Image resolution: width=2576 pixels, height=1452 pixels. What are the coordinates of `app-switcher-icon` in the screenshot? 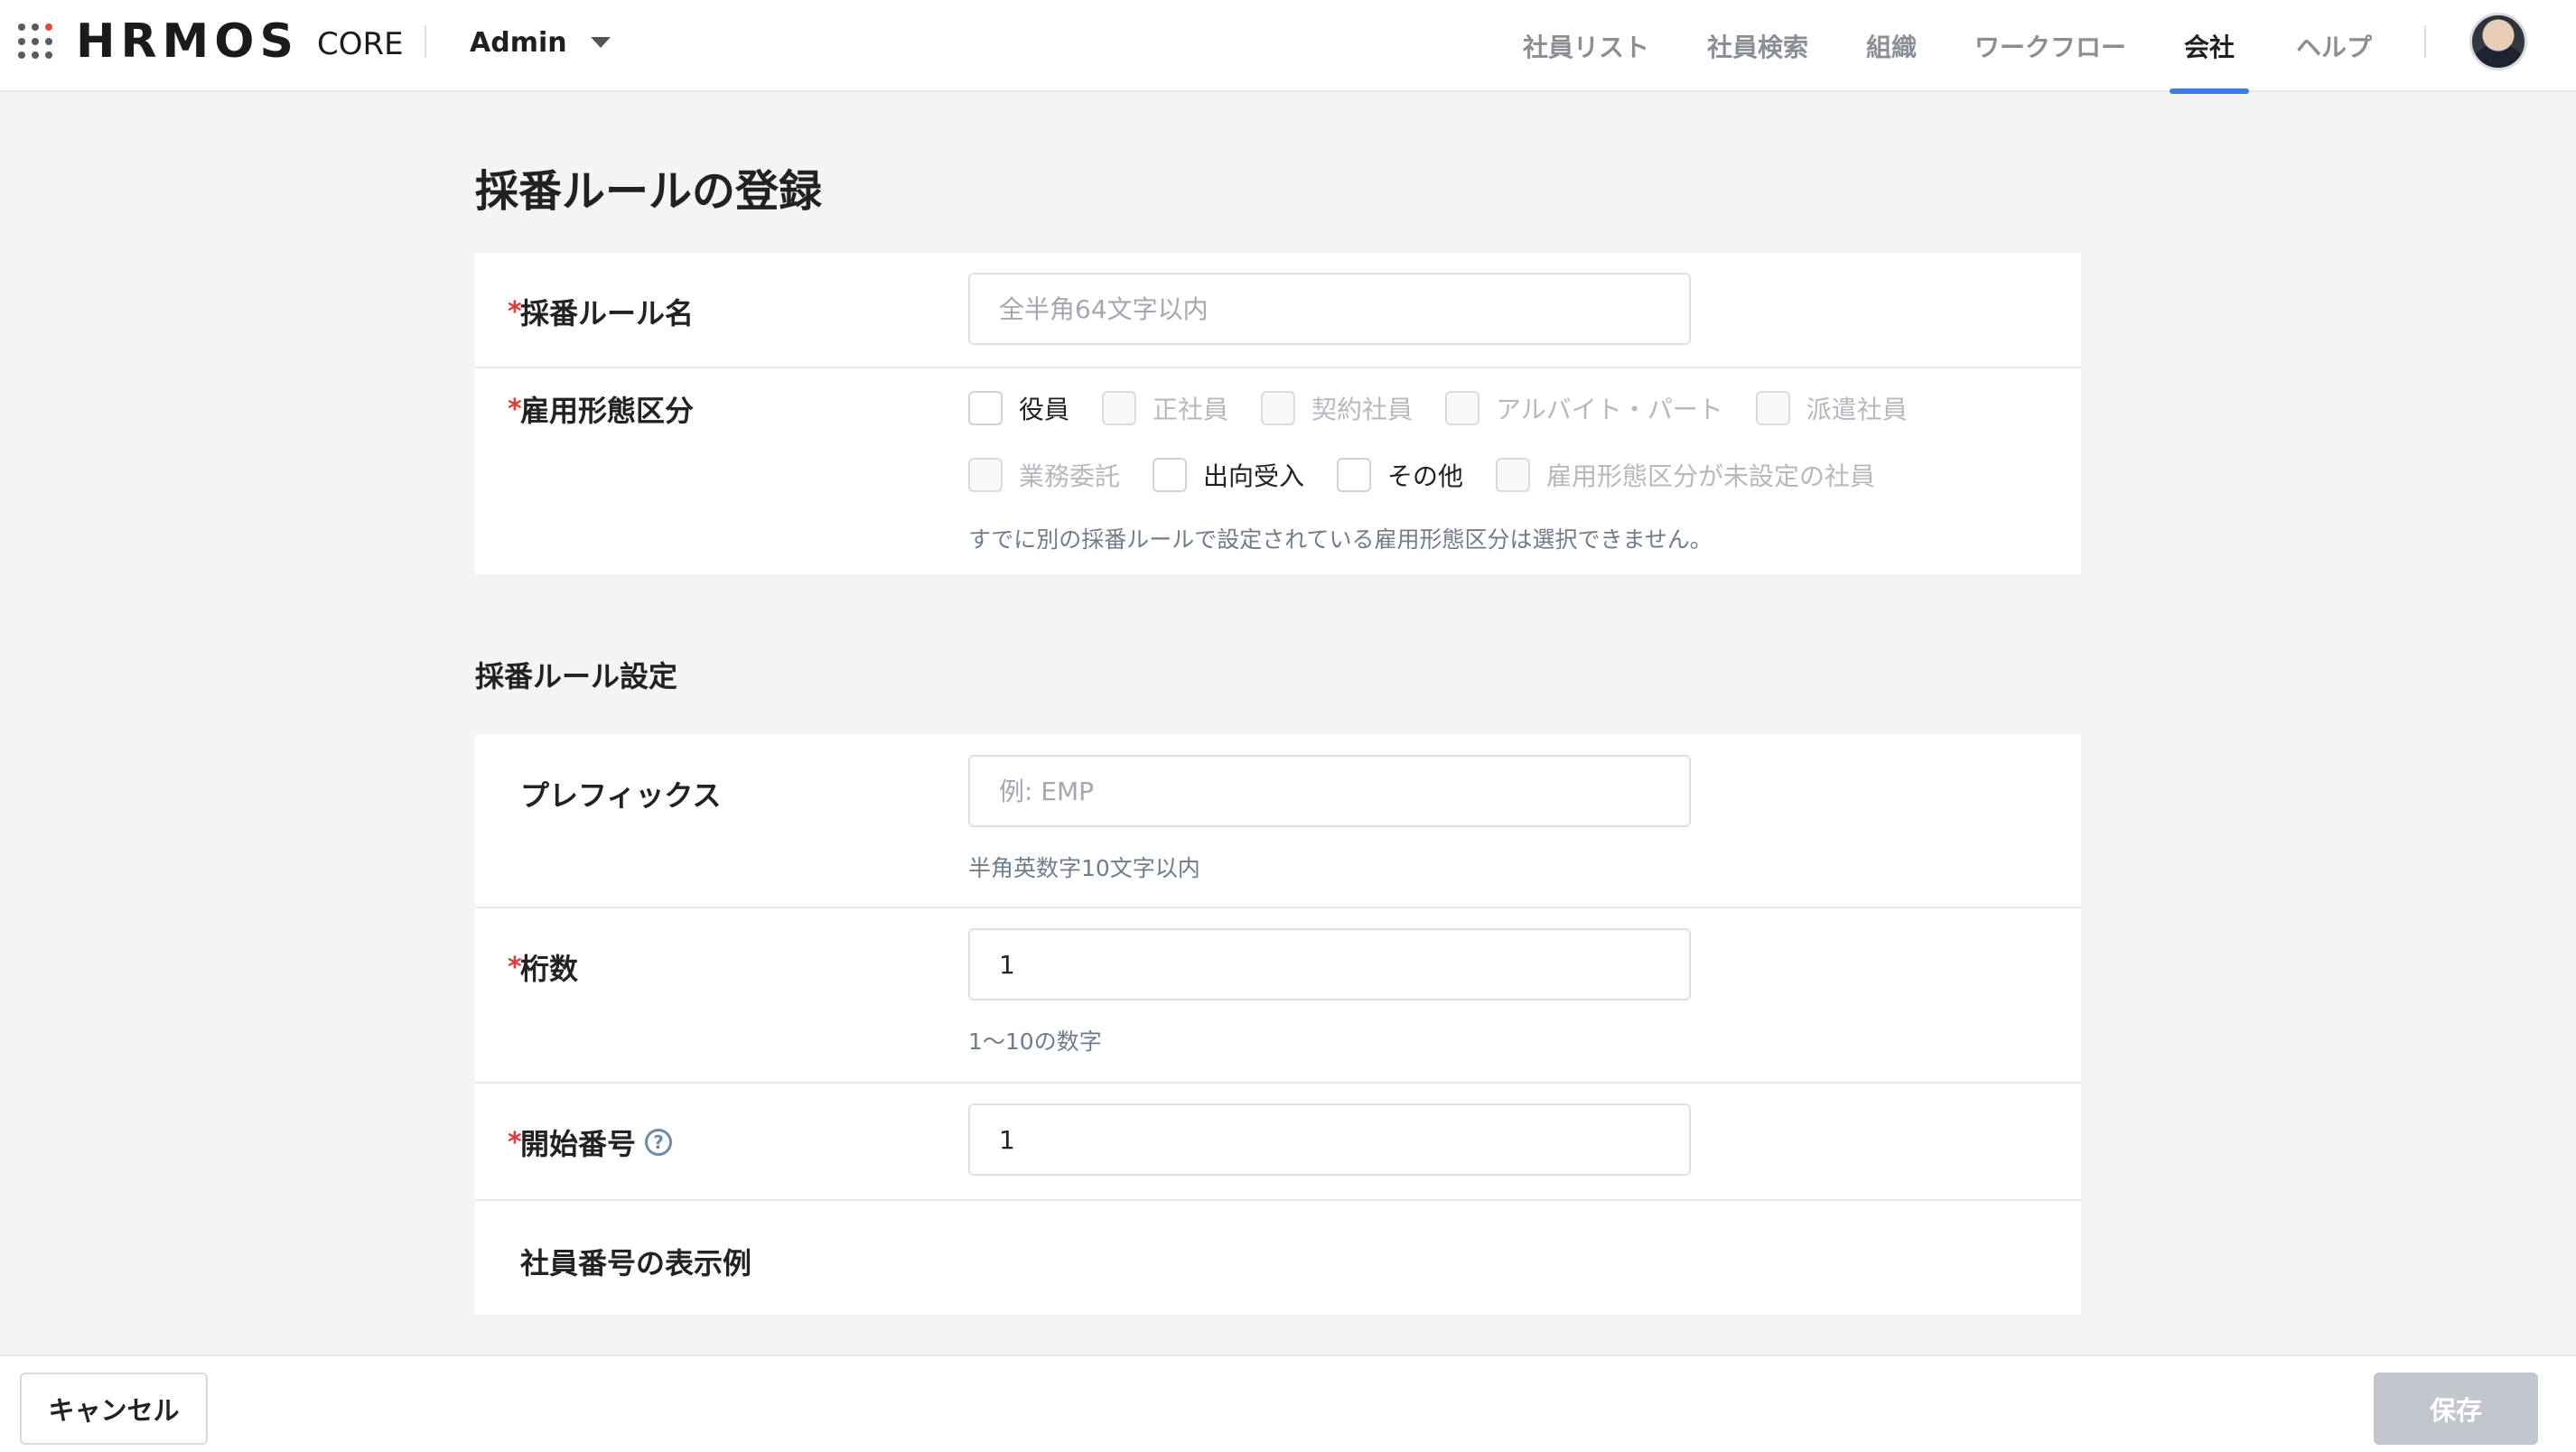 It's located at (36, 42).